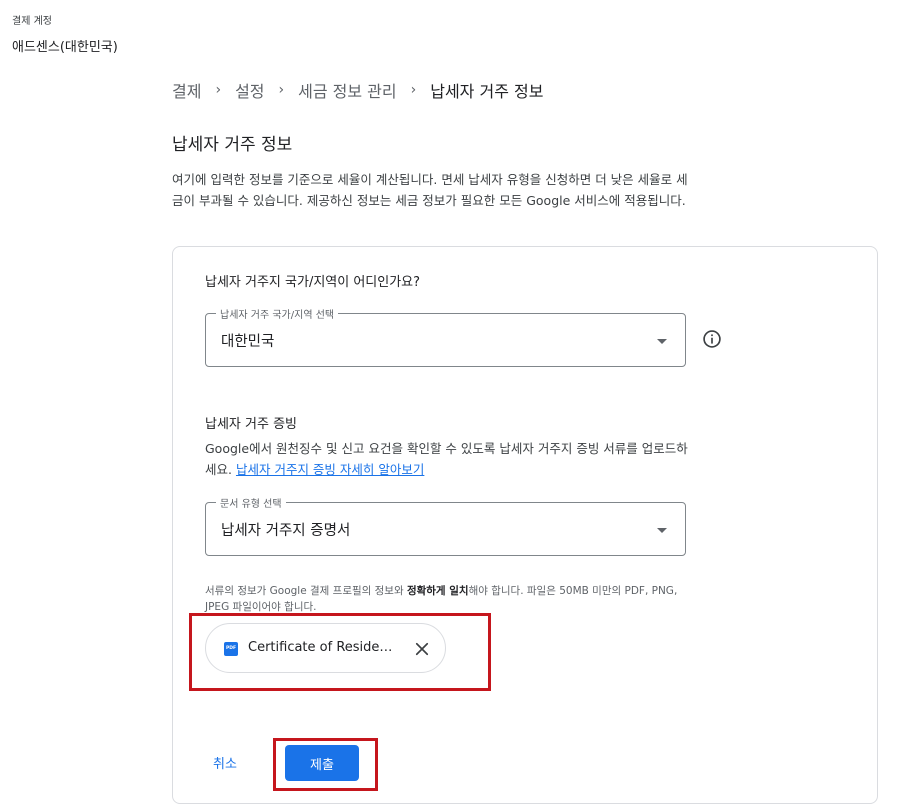 The image size is (900, 811). What do you see at coordinates (32, 21) in the screenshot?
I see `account-label: 결제 계정` at bounding box center [32, 21].